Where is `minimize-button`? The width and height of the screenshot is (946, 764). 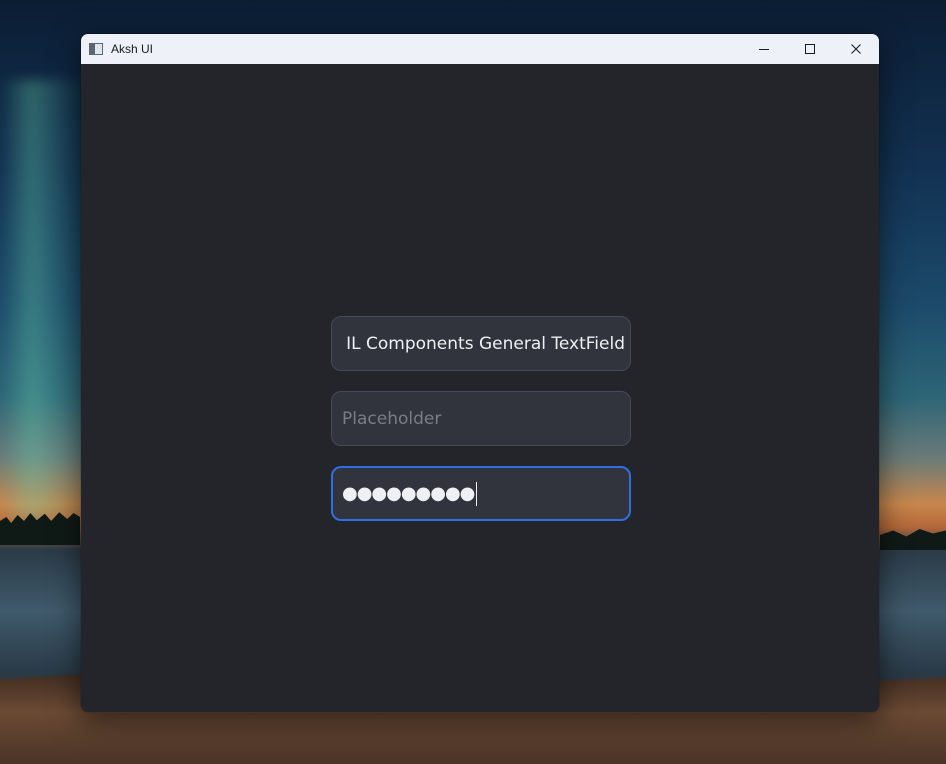 minimize-button is located at coordinates (764, 49).